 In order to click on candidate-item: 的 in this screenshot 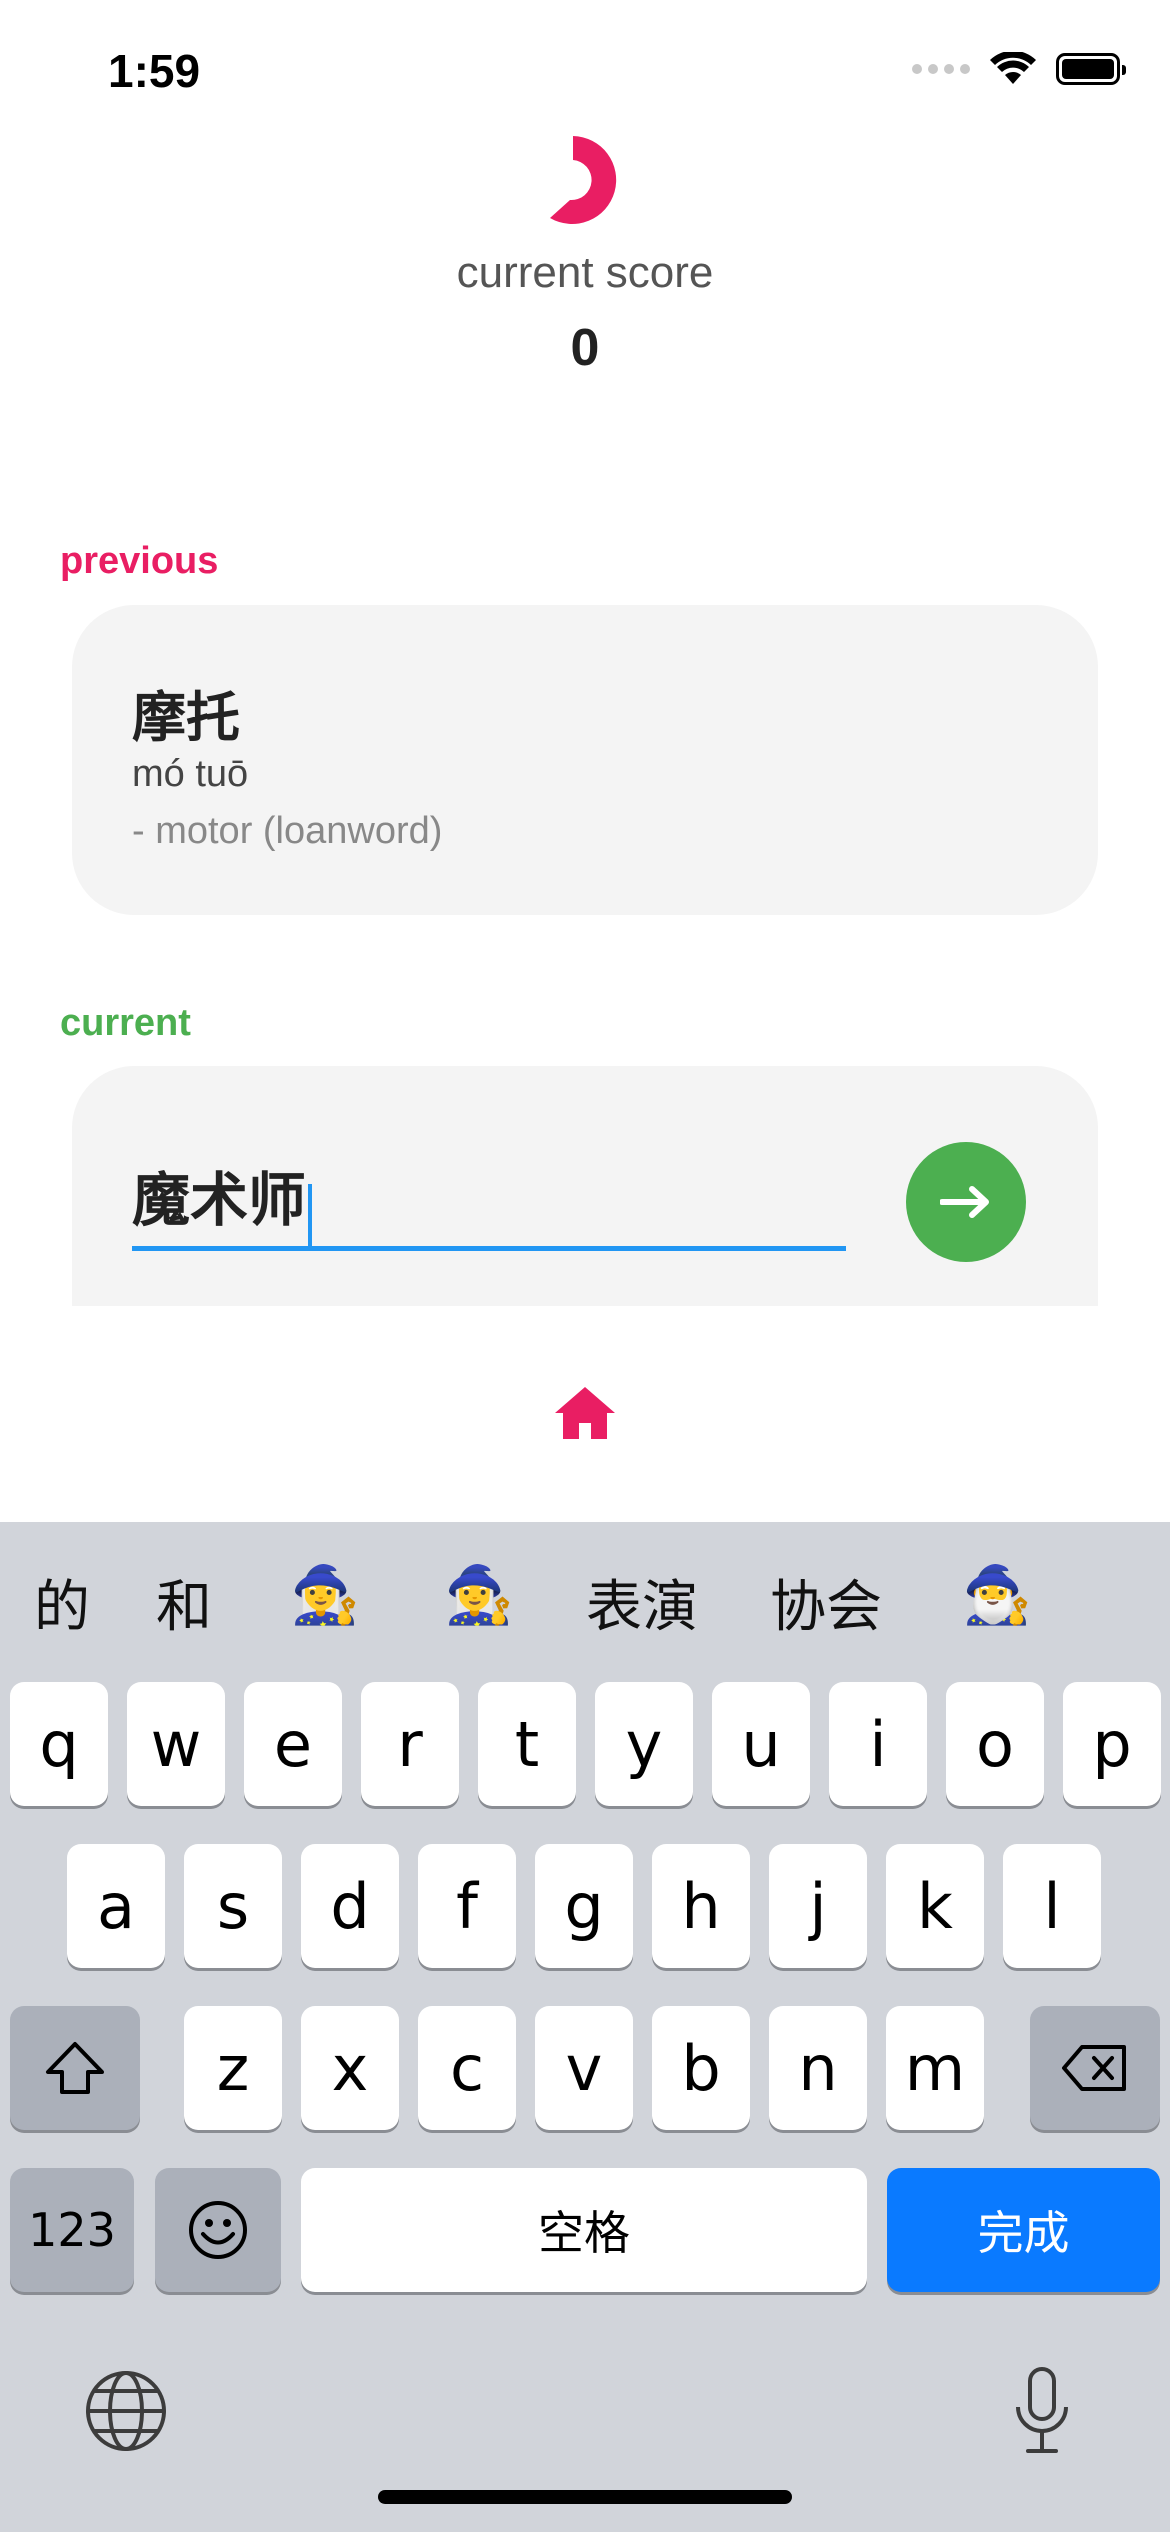, I will do `click(62, 1602)`.